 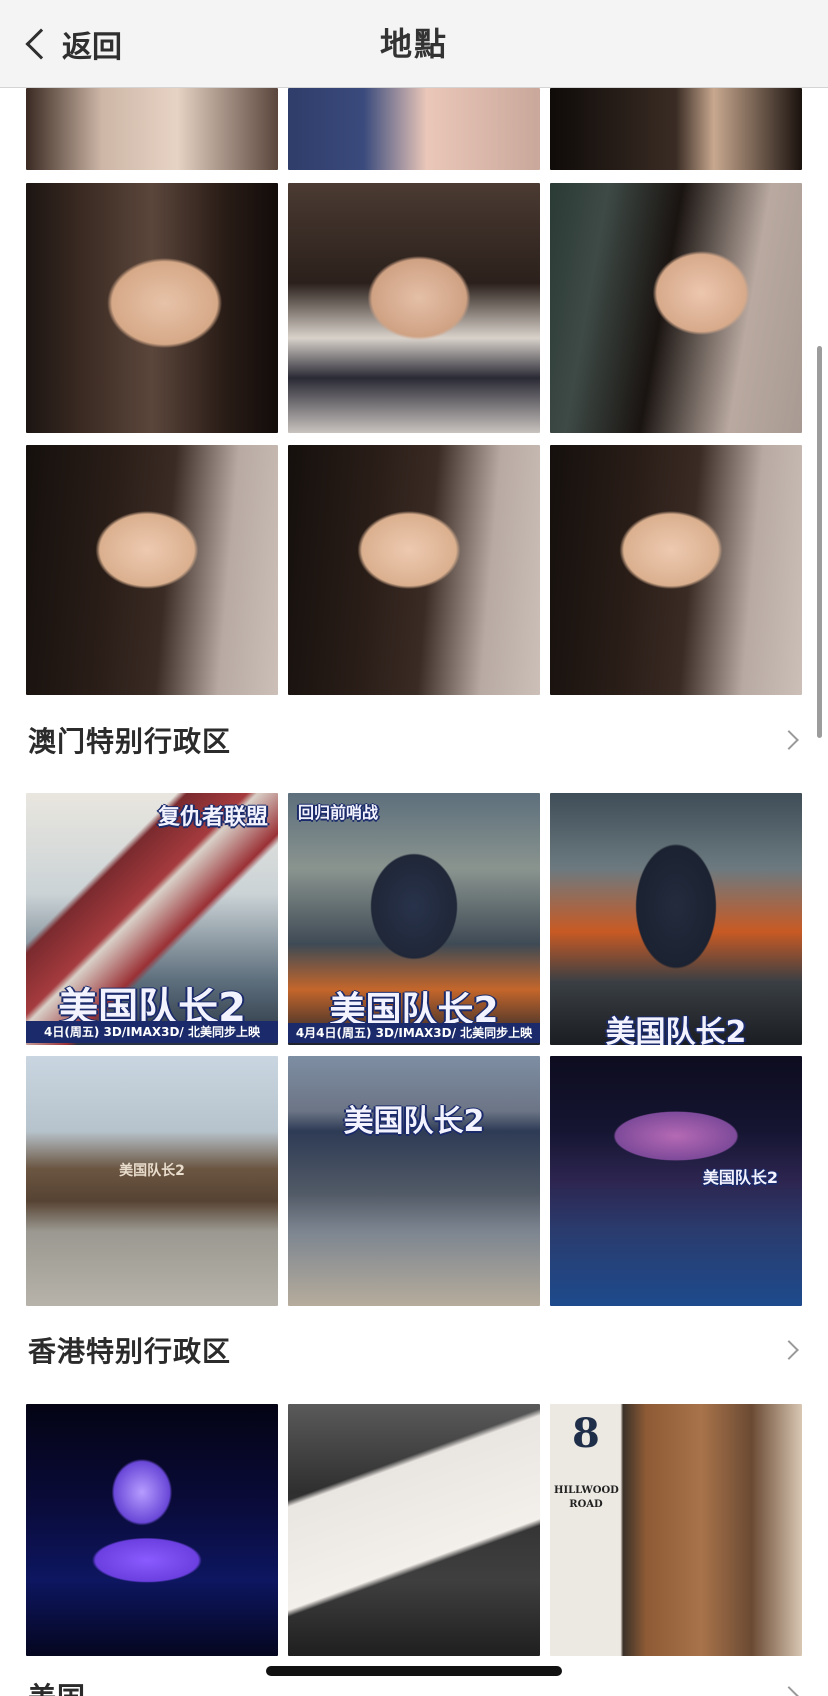 What do you see at coordinates (130, 1351) in the screenshot?
I see `section-title: 香港特别行政区` at bounding box center [130, 1351].